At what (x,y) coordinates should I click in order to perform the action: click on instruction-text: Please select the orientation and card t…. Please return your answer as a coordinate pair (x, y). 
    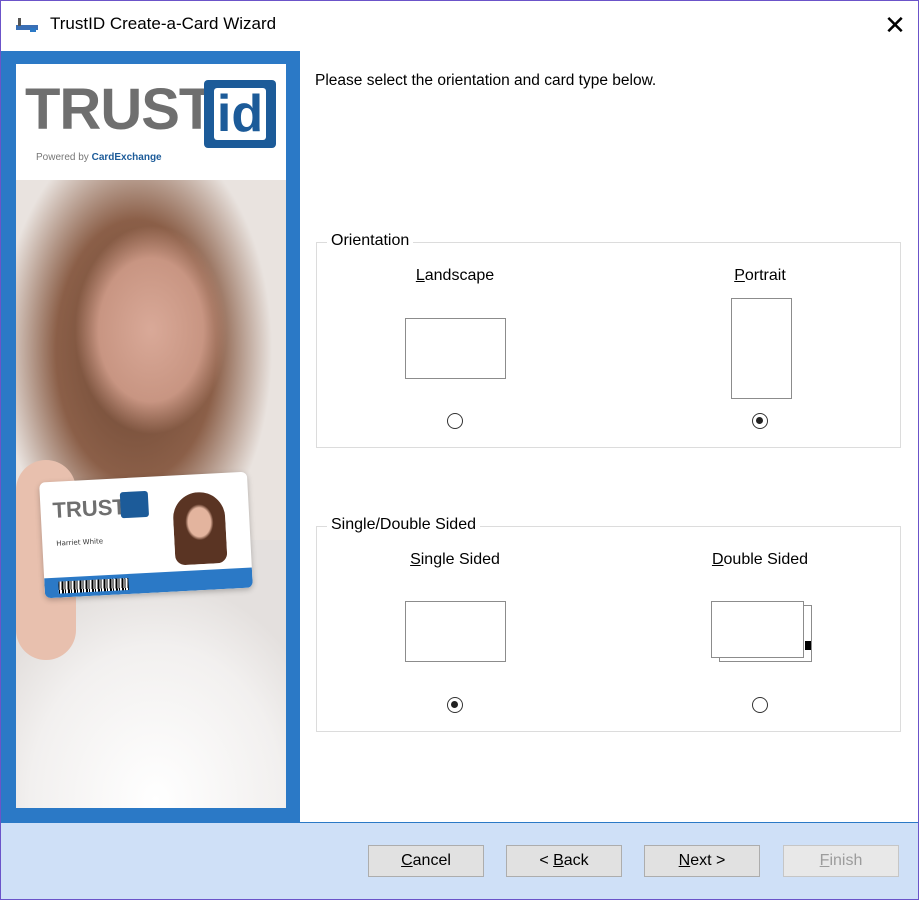
    Looking at the image, I should click on (486, 80).